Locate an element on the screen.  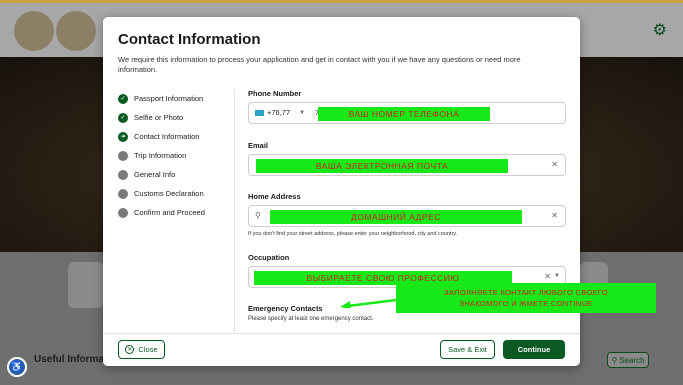
save-exit-button-label: Save & Exit is located at coordinates (467, 349).